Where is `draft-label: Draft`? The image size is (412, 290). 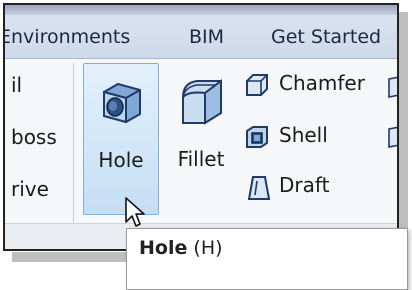 draft-label: Draft is located at coordinates (304, 185).